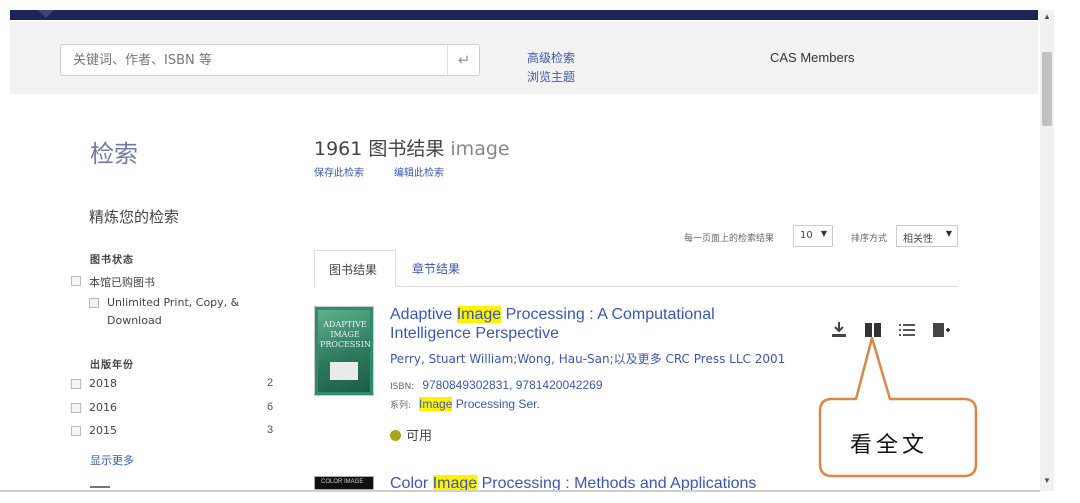 The image size is (1080, 503). Describe the element at coordinates (1047, 482) in the screenshot. I see `scroll-down-arrow-icon: ▼` at that location.